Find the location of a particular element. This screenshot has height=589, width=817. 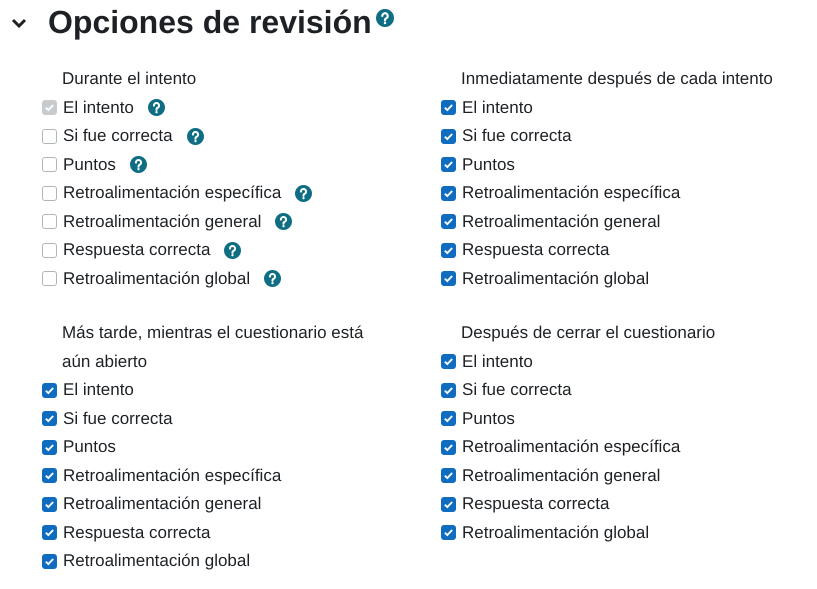

group-heading: Inmediatamente después de cada intento is located at coordinates (617, 79).